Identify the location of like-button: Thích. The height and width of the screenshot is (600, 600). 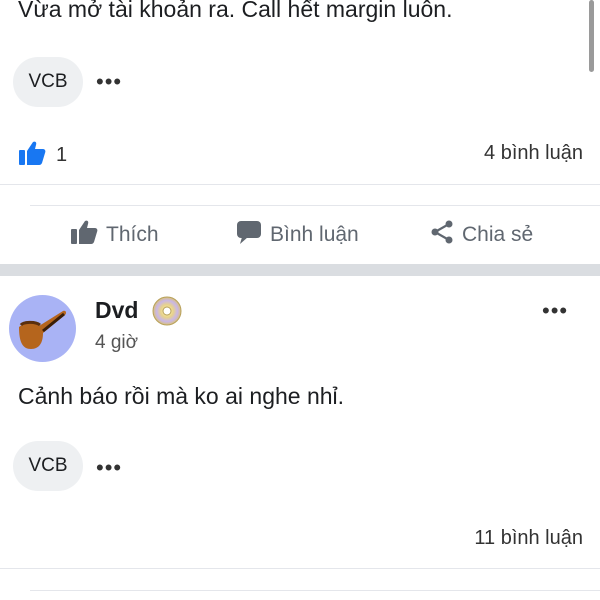
(114, 235).